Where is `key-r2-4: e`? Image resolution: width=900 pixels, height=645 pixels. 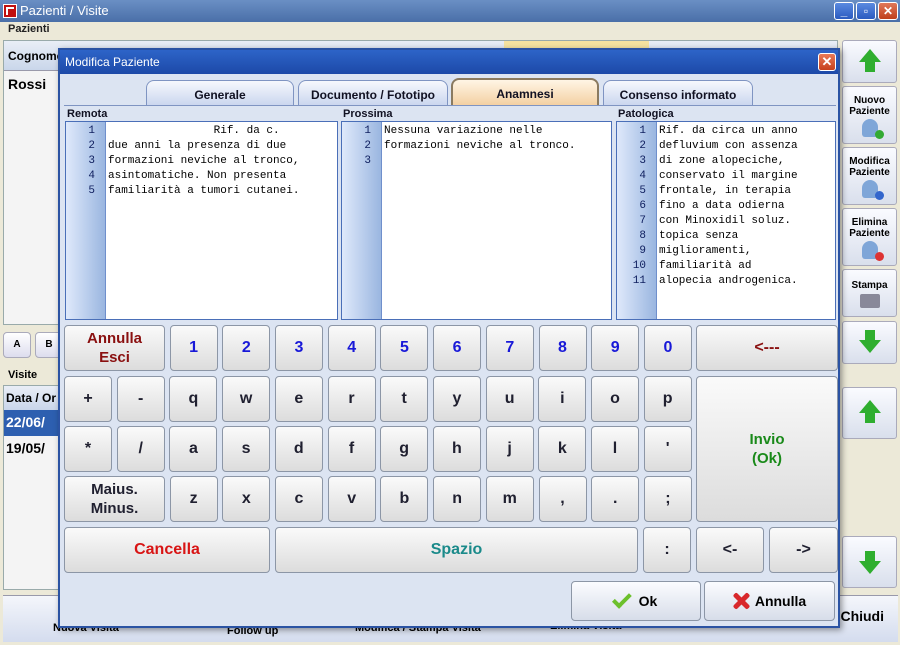
key-r2-4: e is located at coordinates (298, 399).